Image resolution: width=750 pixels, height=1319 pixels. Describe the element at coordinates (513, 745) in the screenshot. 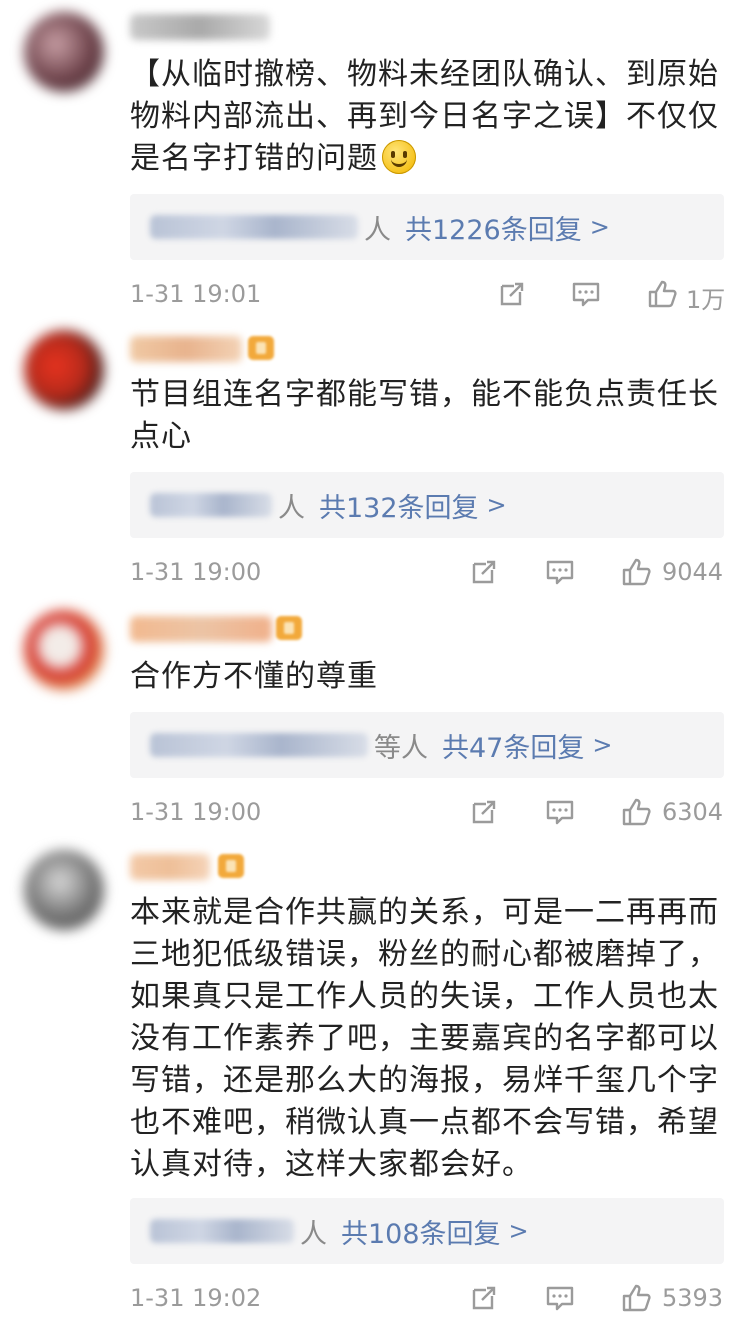

I see `reply-count-link: 共47条回复` at that location.